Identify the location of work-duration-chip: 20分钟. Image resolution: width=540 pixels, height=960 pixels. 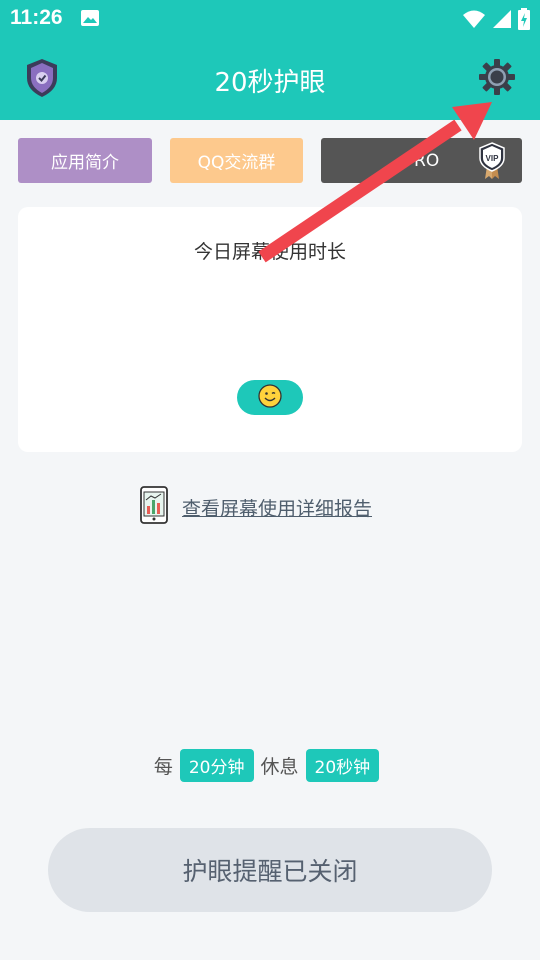
(216, 765).